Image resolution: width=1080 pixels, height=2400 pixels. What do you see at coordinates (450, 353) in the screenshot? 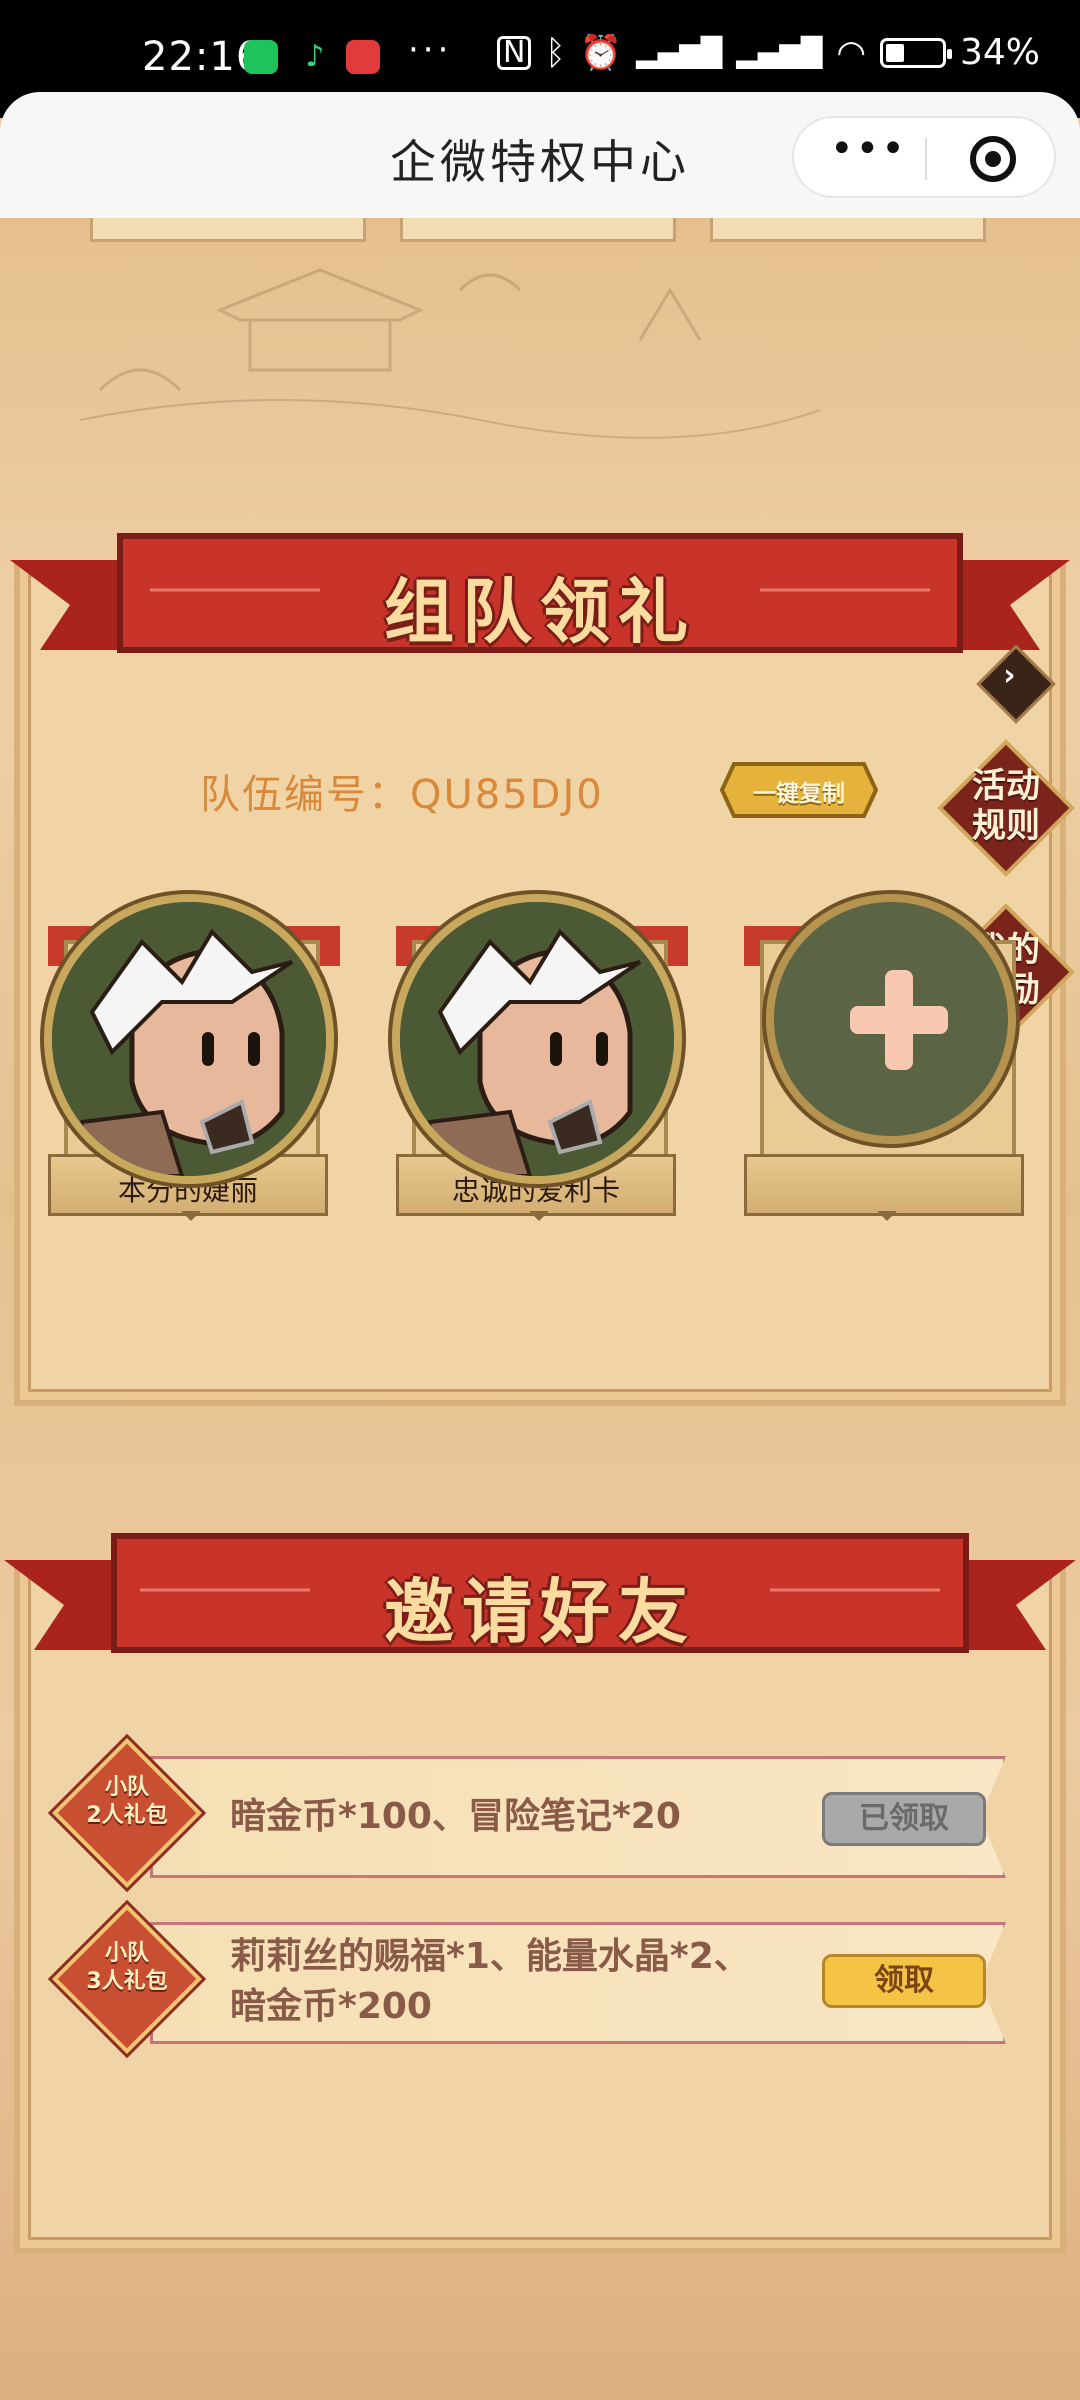
I see `village-sketch-illustration` at bounding box center [450, 353].